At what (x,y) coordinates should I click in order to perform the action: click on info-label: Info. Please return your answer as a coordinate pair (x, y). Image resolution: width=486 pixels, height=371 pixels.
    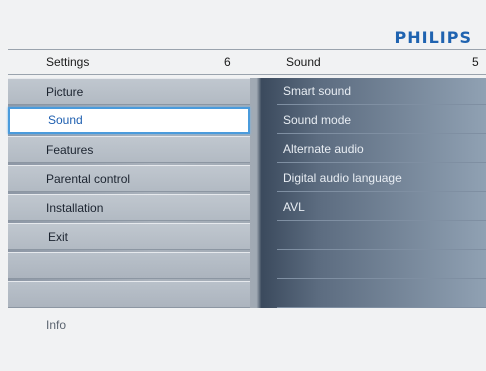
    Looking at the image, I should click on (56, 325).